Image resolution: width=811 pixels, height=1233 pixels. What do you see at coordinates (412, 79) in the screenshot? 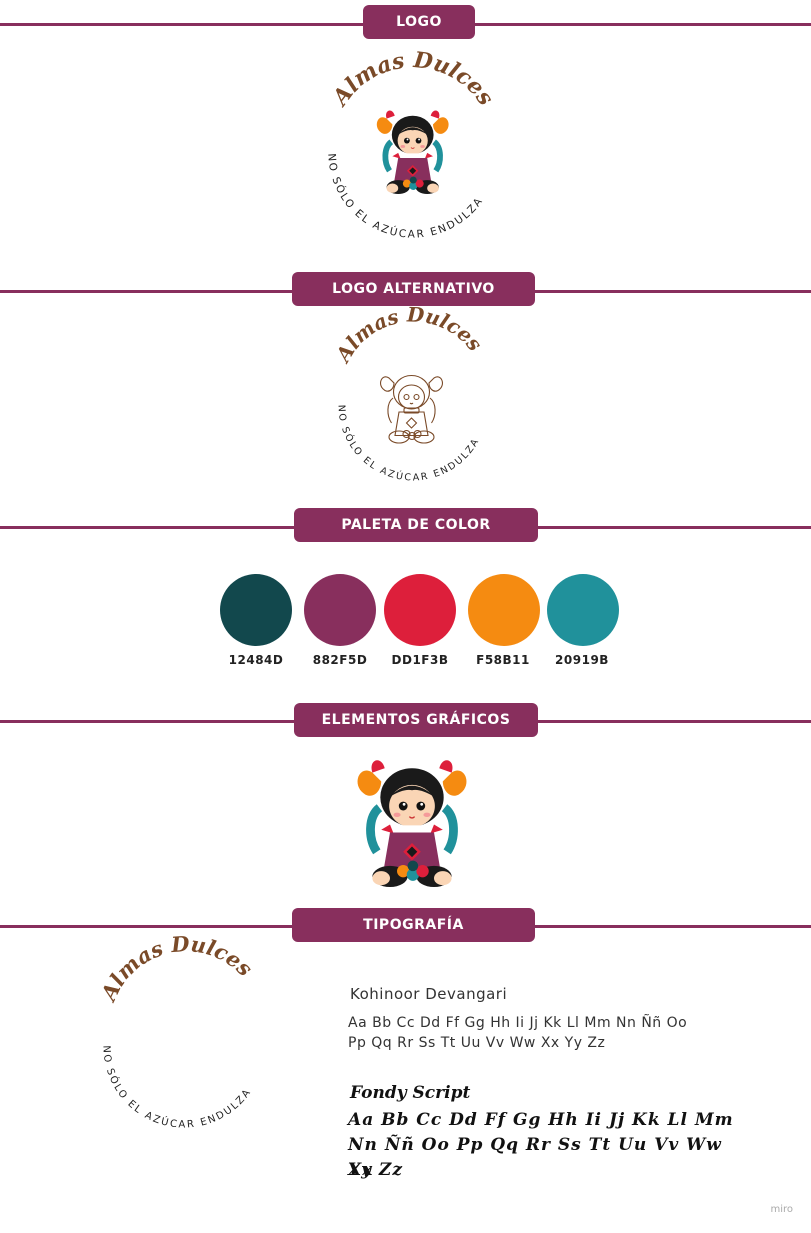
I see `brand-name: Almas Dulces` at bounding box center [412, 79].